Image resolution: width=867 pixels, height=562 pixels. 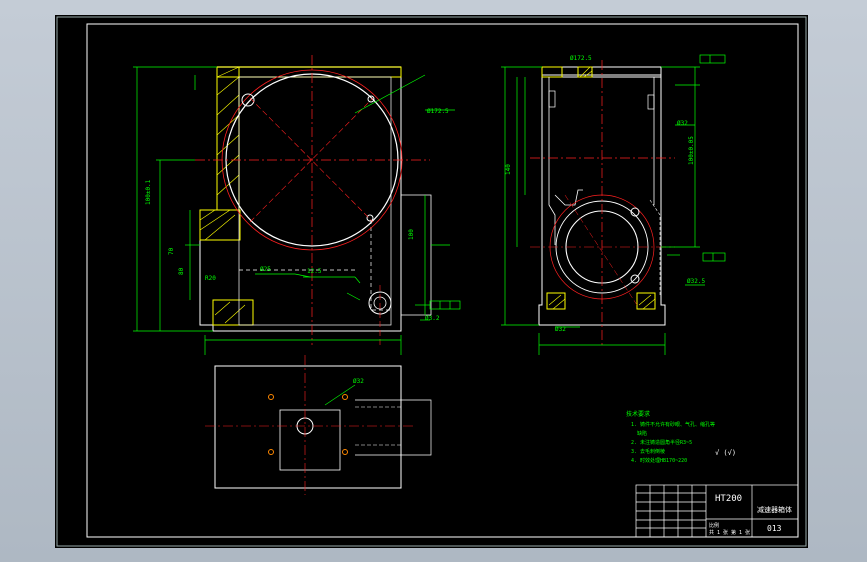 I want to click on side-view: 140 100±0.05 Ø172.5 Ø32 Ø32.5 Ø32, so click(x=613, y=204).